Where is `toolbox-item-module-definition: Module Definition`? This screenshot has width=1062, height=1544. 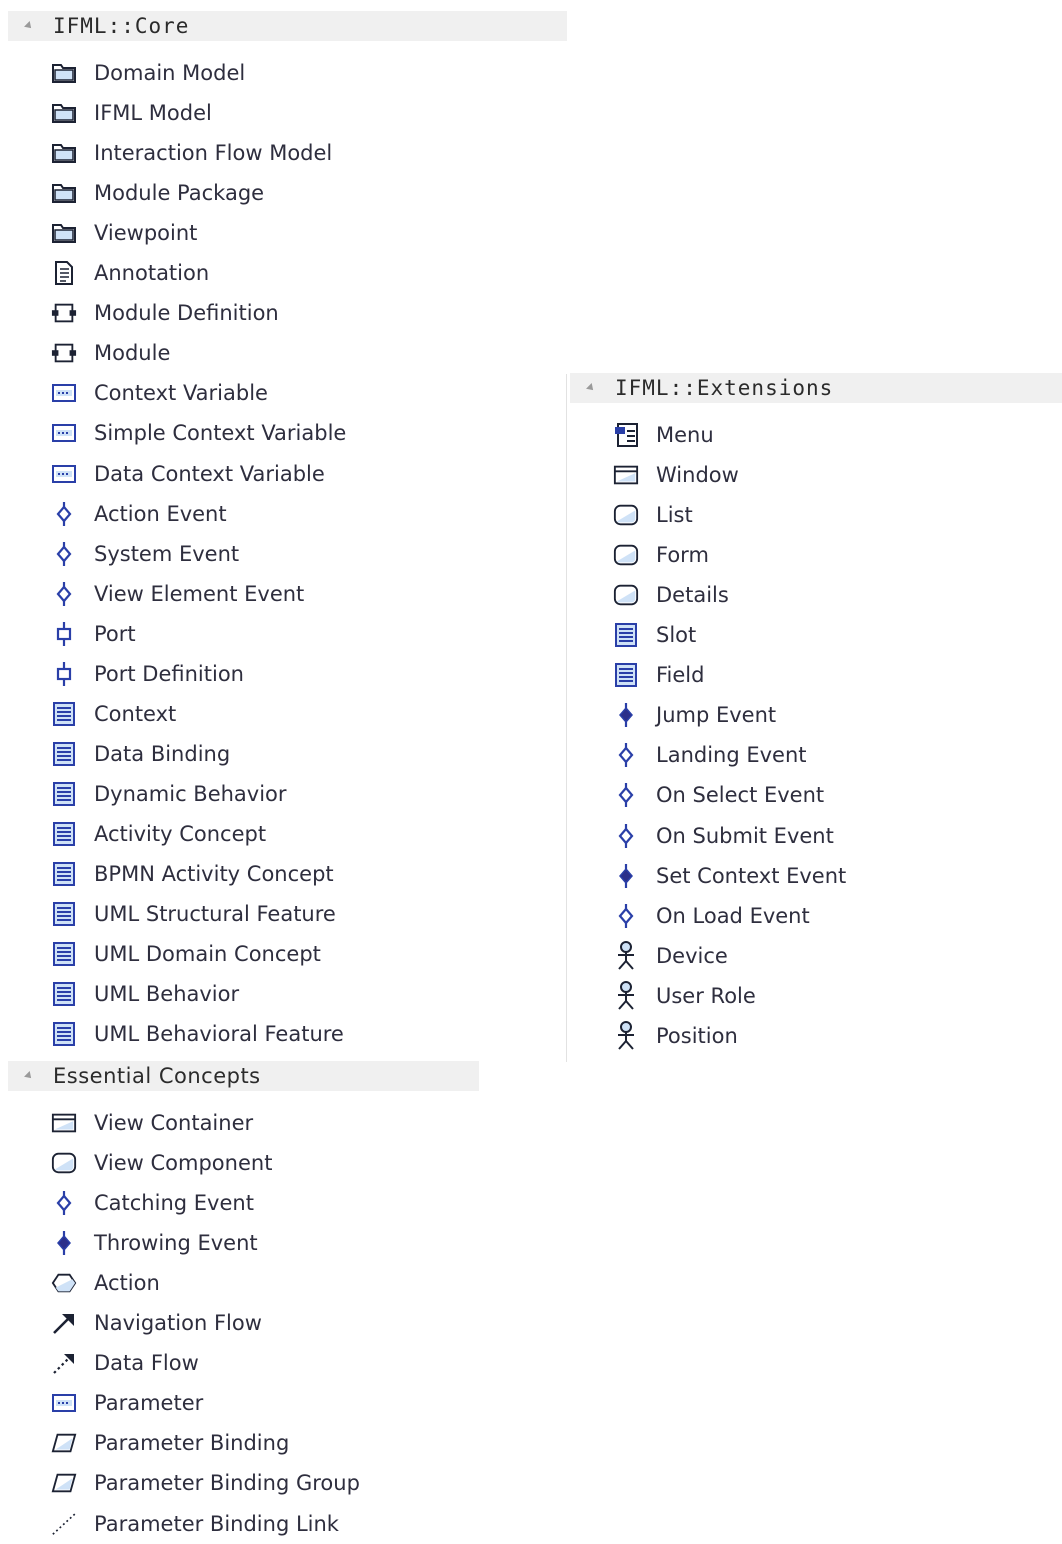
toolbox-item-module-definition: Module Definition is located at coordinates (139, 313).